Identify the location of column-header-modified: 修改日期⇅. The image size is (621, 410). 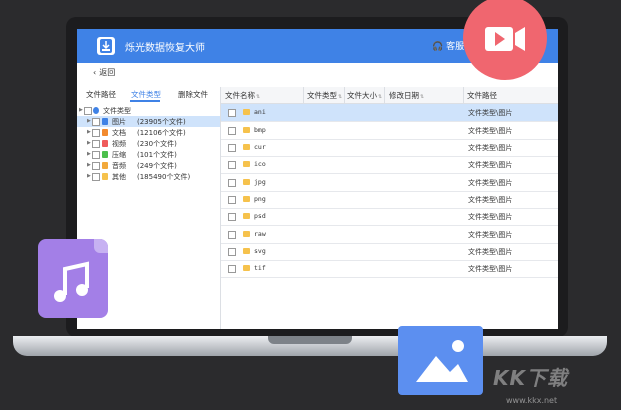
(406, 95).